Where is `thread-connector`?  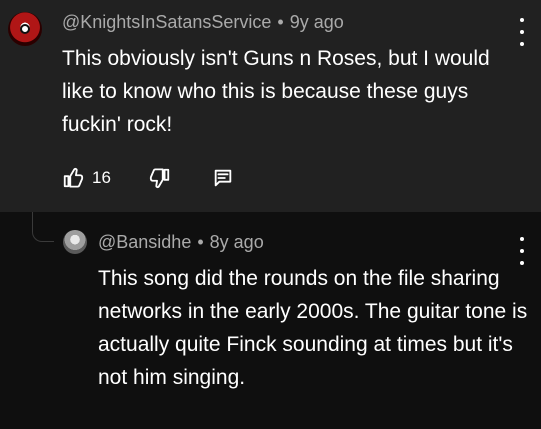 thread-connector is located at coordinates (43, 227).